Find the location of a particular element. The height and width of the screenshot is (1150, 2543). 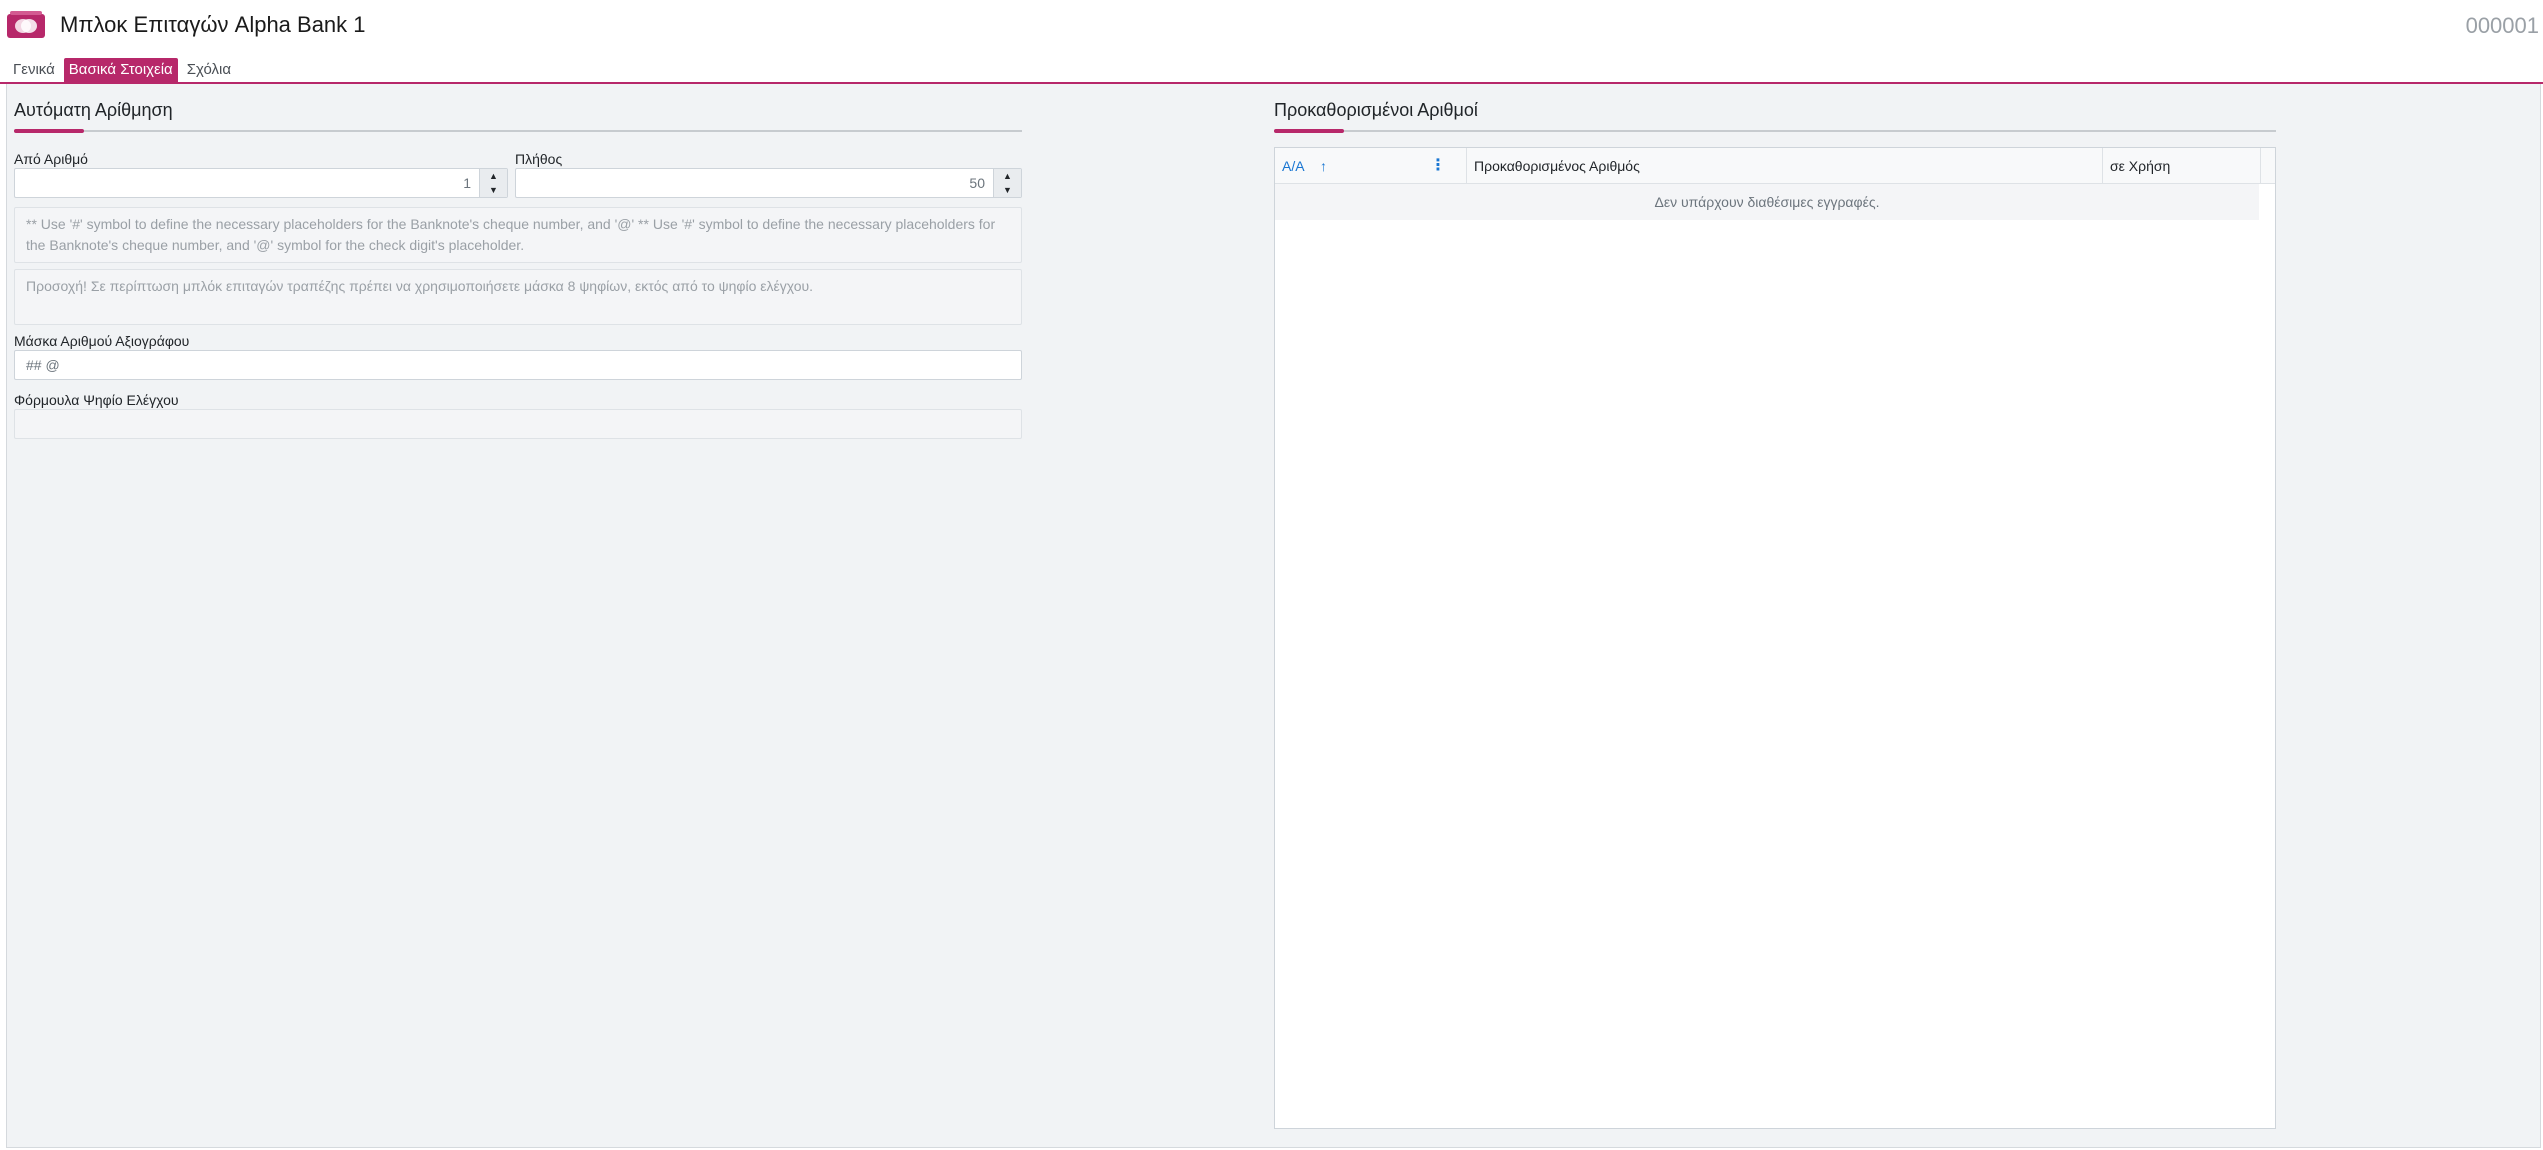

formula-label: Φόρμουλα Ψηφίο Ελέγχου is located at coordinates (96, 400).